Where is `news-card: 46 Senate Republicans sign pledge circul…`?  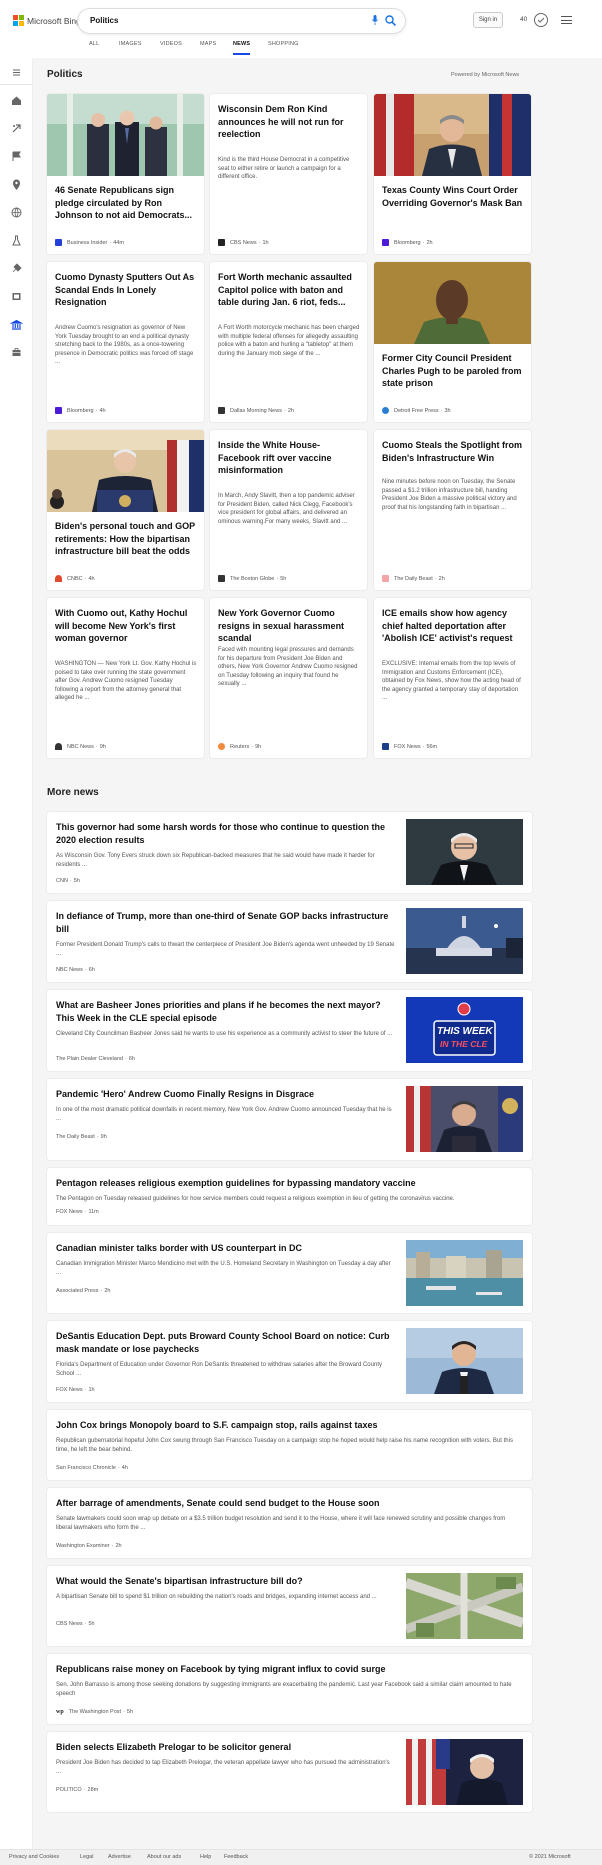 news-card: 46 Senate Republicans sign pledge circul… is located at coordinates (125, 174).